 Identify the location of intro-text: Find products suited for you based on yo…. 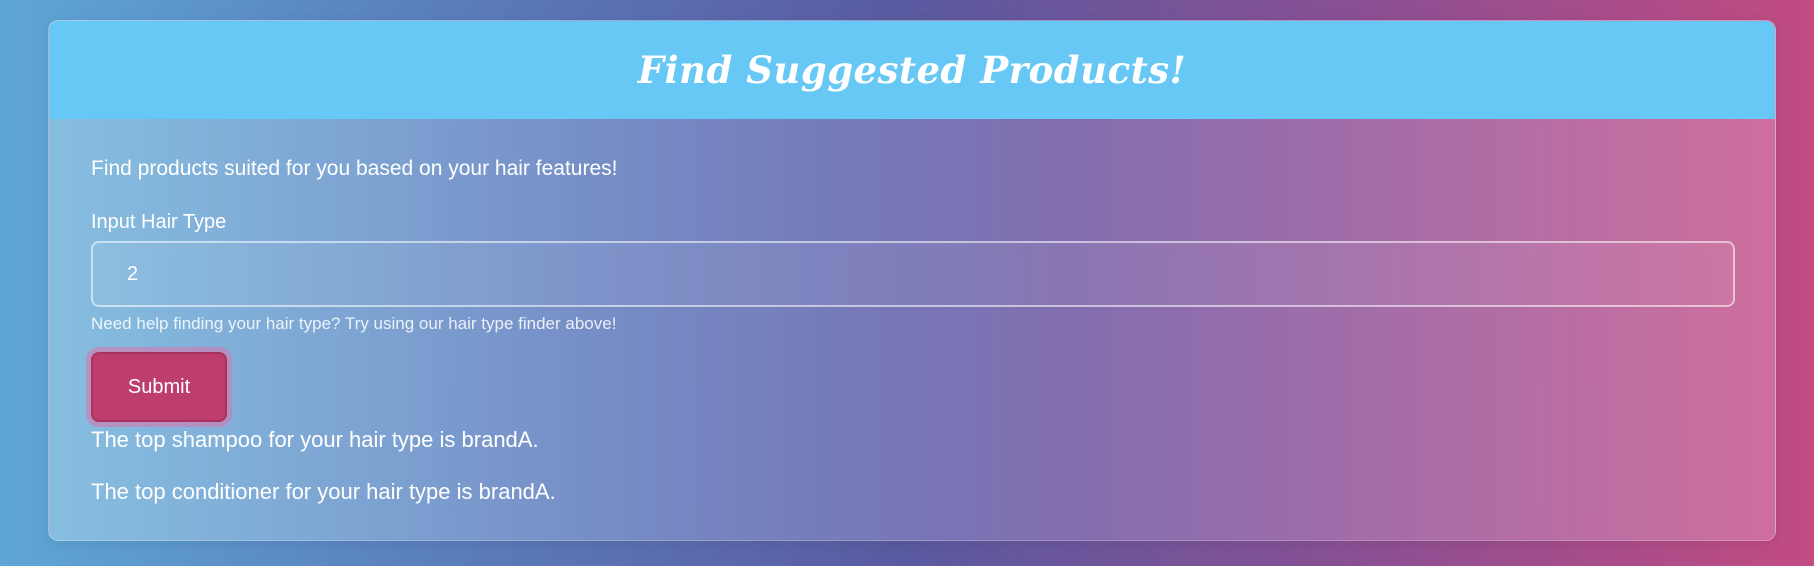
(354, 168).